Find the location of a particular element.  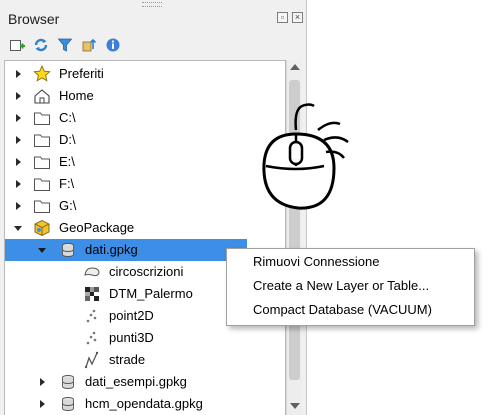

menu-item-compact-database: Compact Database (VACUUM) is located at coordinates (350, 310).